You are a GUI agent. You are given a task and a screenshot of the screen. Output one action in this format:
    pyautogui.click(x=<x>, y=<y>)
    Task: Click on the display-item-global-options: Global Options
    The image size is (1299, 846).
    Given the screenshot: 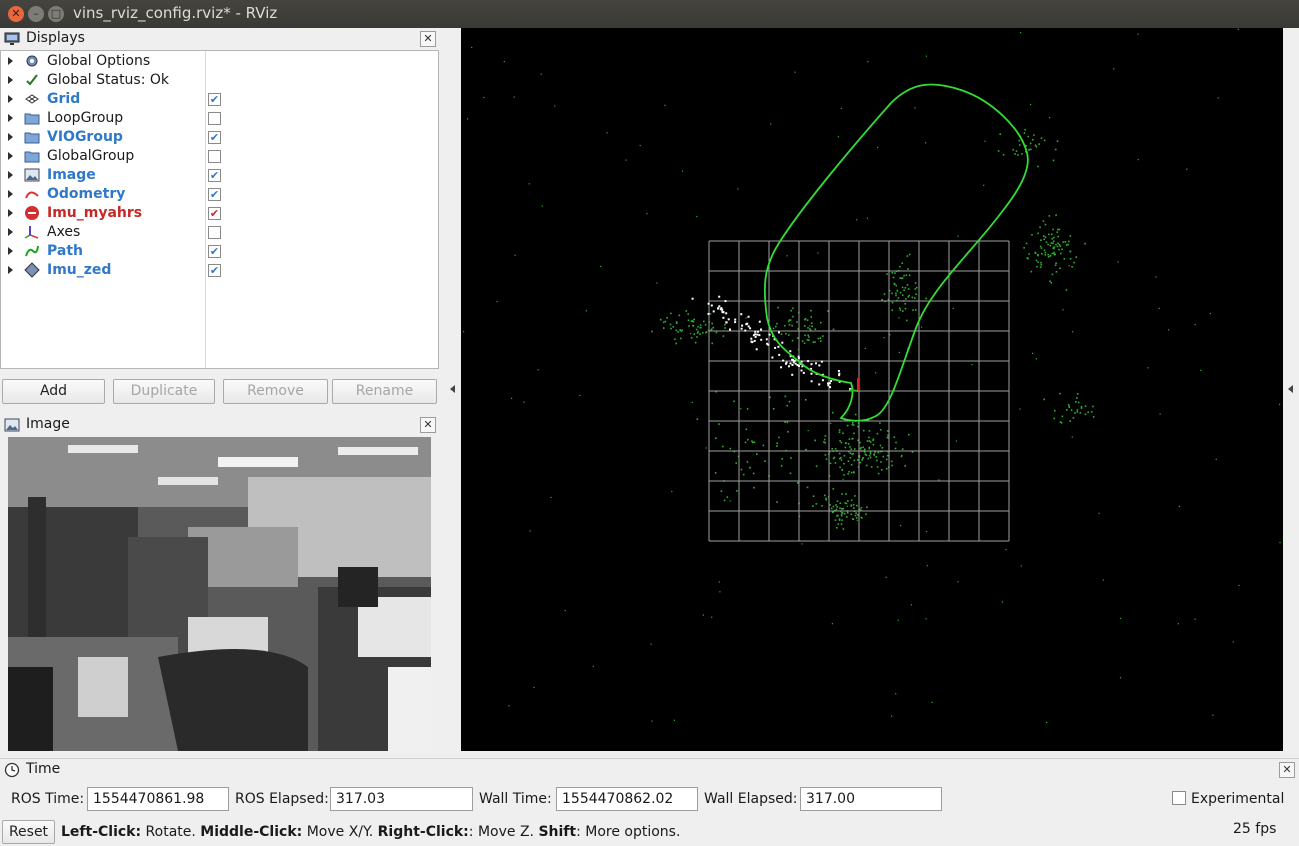 What is the action you would take?
    pyautogui.click(x=219, y=61)
    